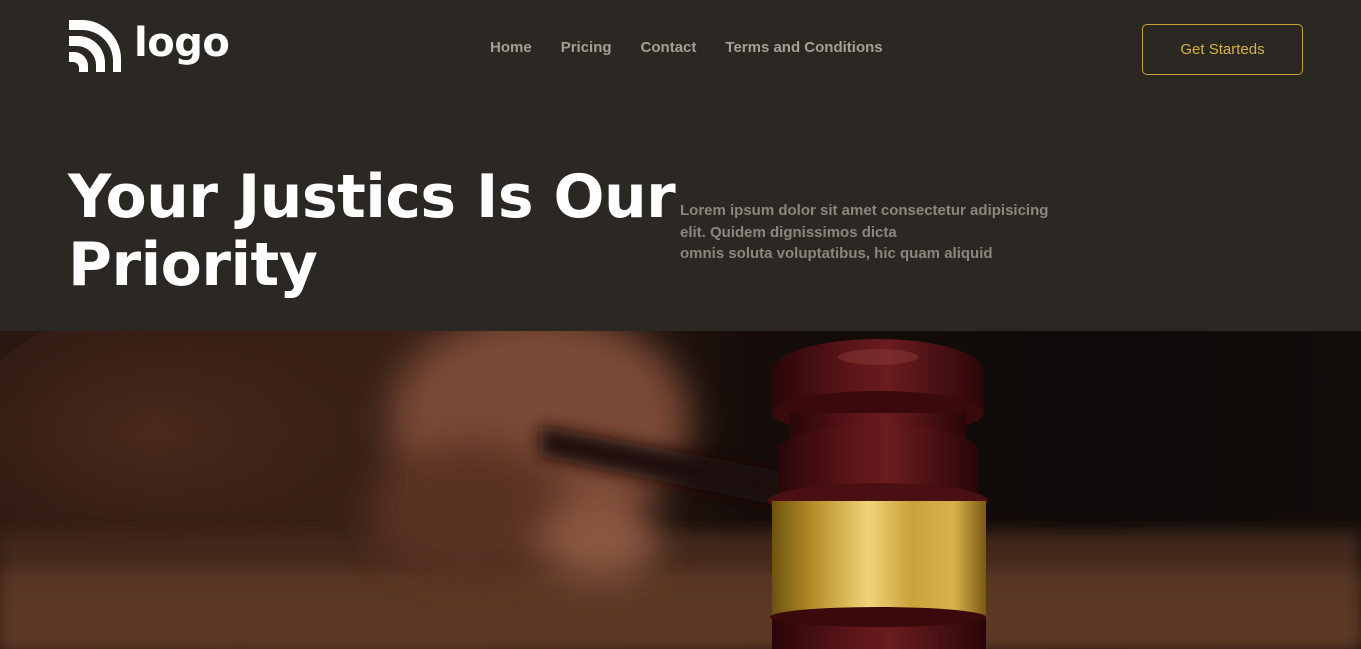 The width and height of the screenshot is (1361, 649). I want to click on hero-title-line-2: Priority, so click(193, 265).